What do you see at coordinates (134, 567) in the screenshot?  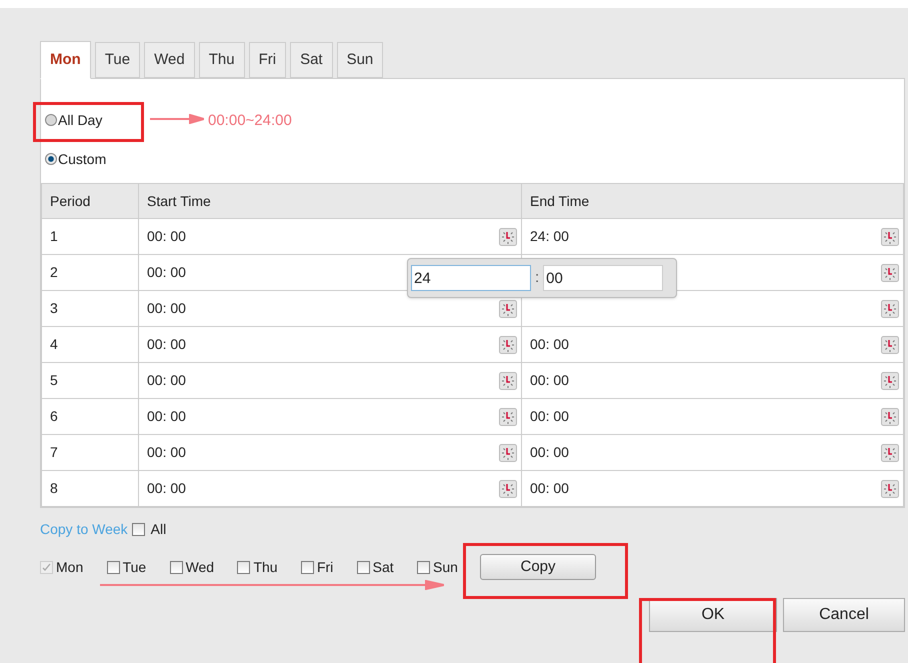 I see `checkbox-label: Tue` at bounding box center [134, 567].